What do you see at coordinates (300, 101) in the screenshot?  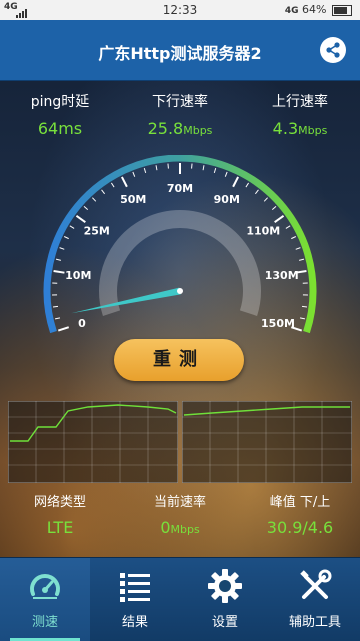 I see `upload-label: 上行速率` at bounding box center [300, 101].